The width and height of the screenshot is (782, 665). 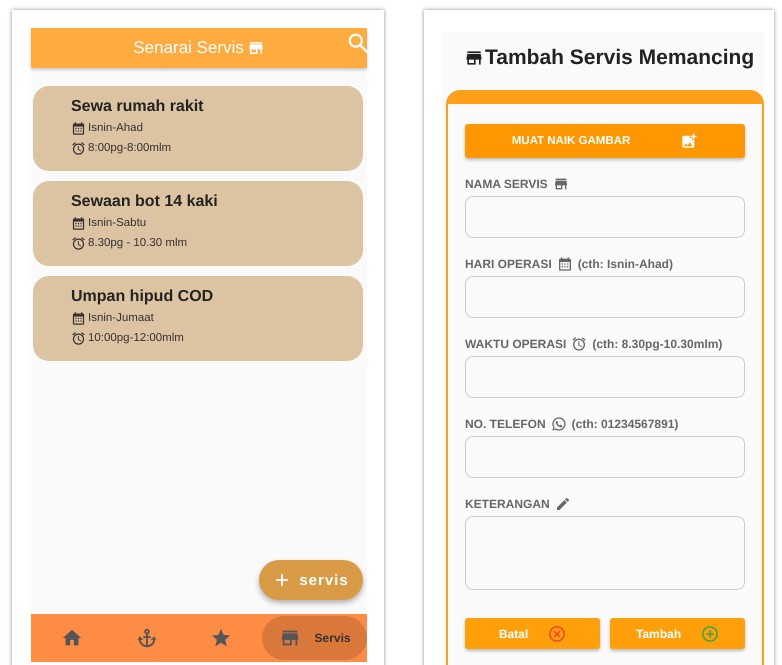 What do you see at coordinates (145, 202) in the screenshot?
I see `service-name: Sewaan bot 14 kaki` at bounding box center [145, 202].